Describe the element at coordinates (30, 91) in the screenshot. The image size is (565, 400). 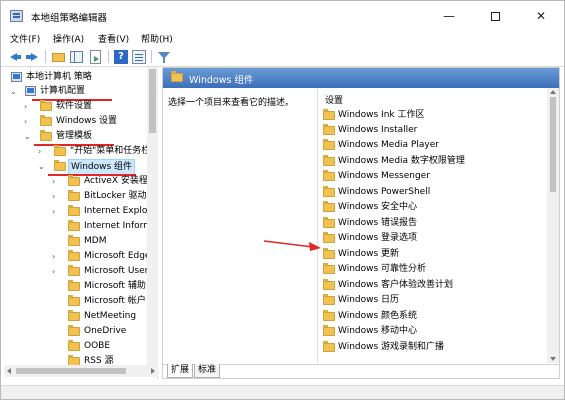
I see `computer-icon` at that location.